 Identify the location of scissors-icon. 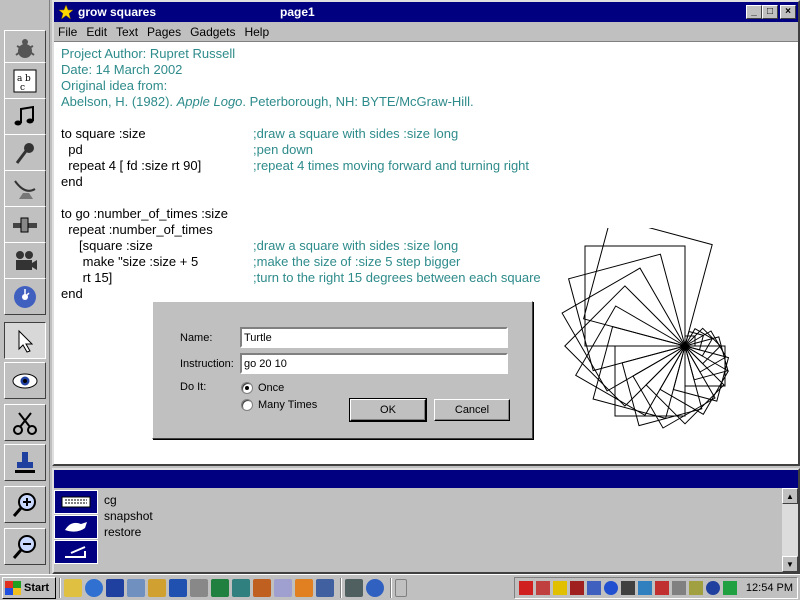
(25, 423).